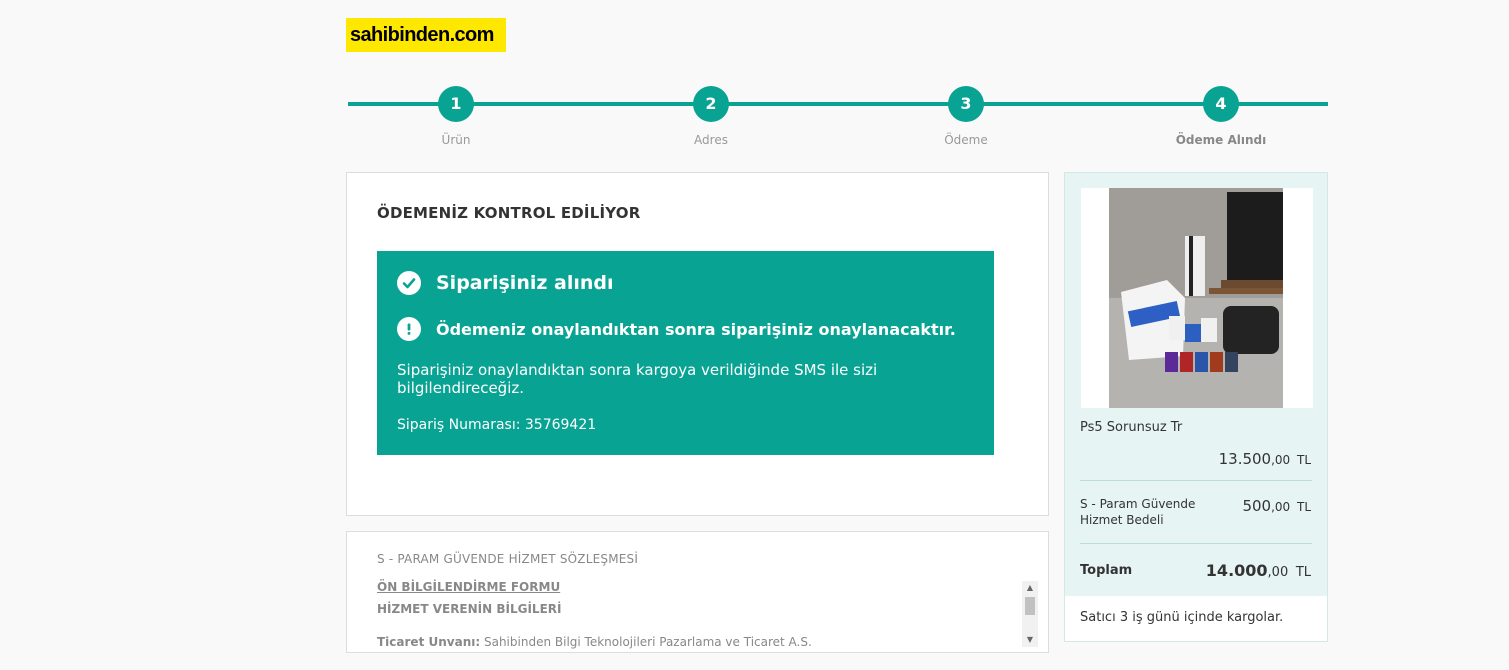  What do you see at coordinates (837, 121) in the screenshot?
I see `checkout-stepper: 1 Ürün 2 Adres 3 Ödeme 4 Ödeme Alındı` at bounding box center [837, 121].